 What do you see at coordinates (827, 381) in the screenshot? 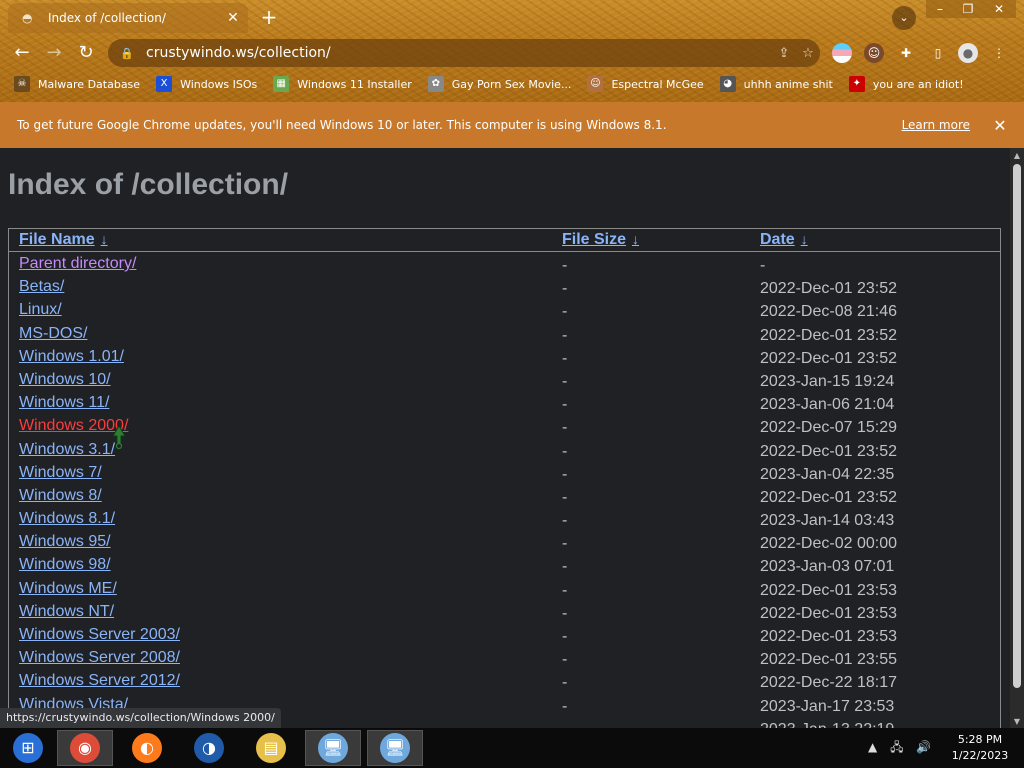
I see `file-date: 2023-Jan-15 19:24` at bounding box center [827, 381].